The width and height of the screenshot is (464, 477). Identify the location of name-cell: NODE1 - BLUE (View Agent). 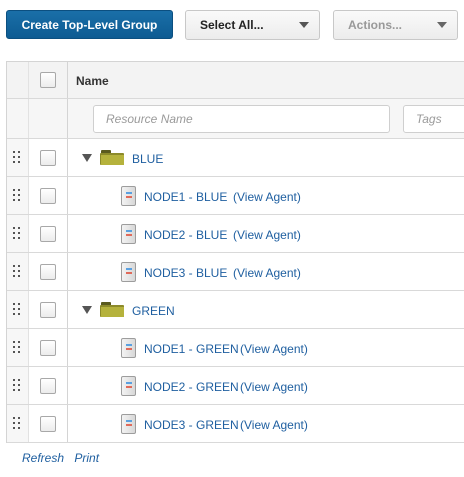
(266, 195).